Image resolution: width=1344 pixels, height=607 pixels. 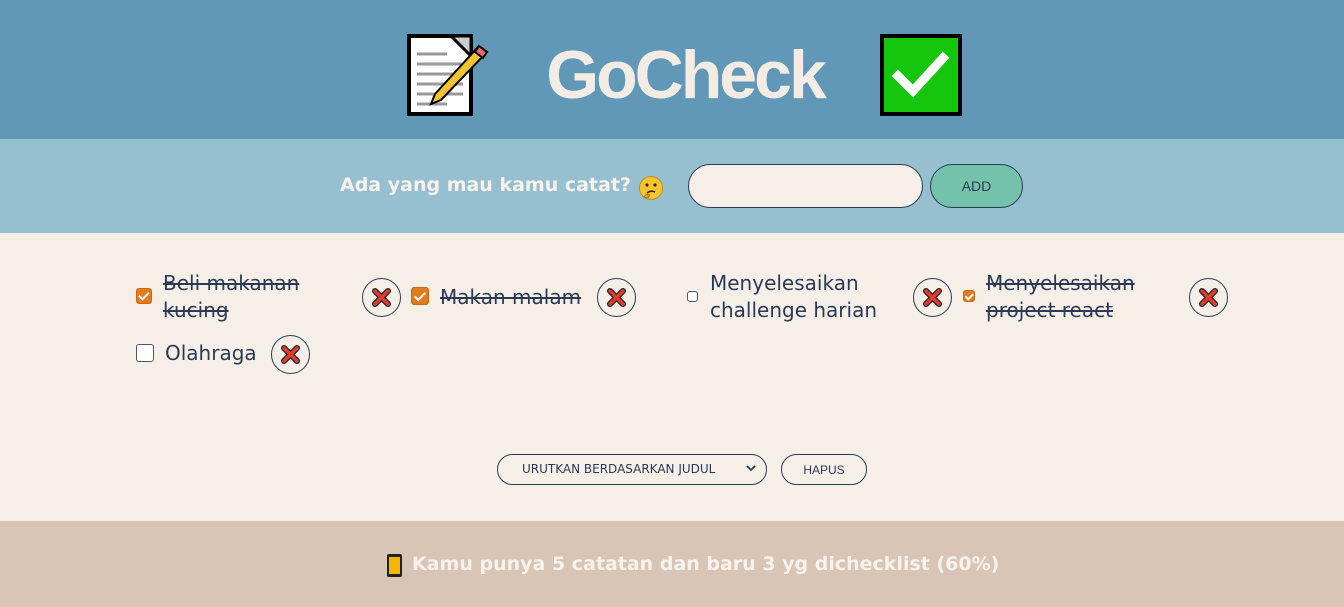 What do you see at coordinates (805, 186) in the screenshot?
I see `todo-input` at bounding box center [805, 186].